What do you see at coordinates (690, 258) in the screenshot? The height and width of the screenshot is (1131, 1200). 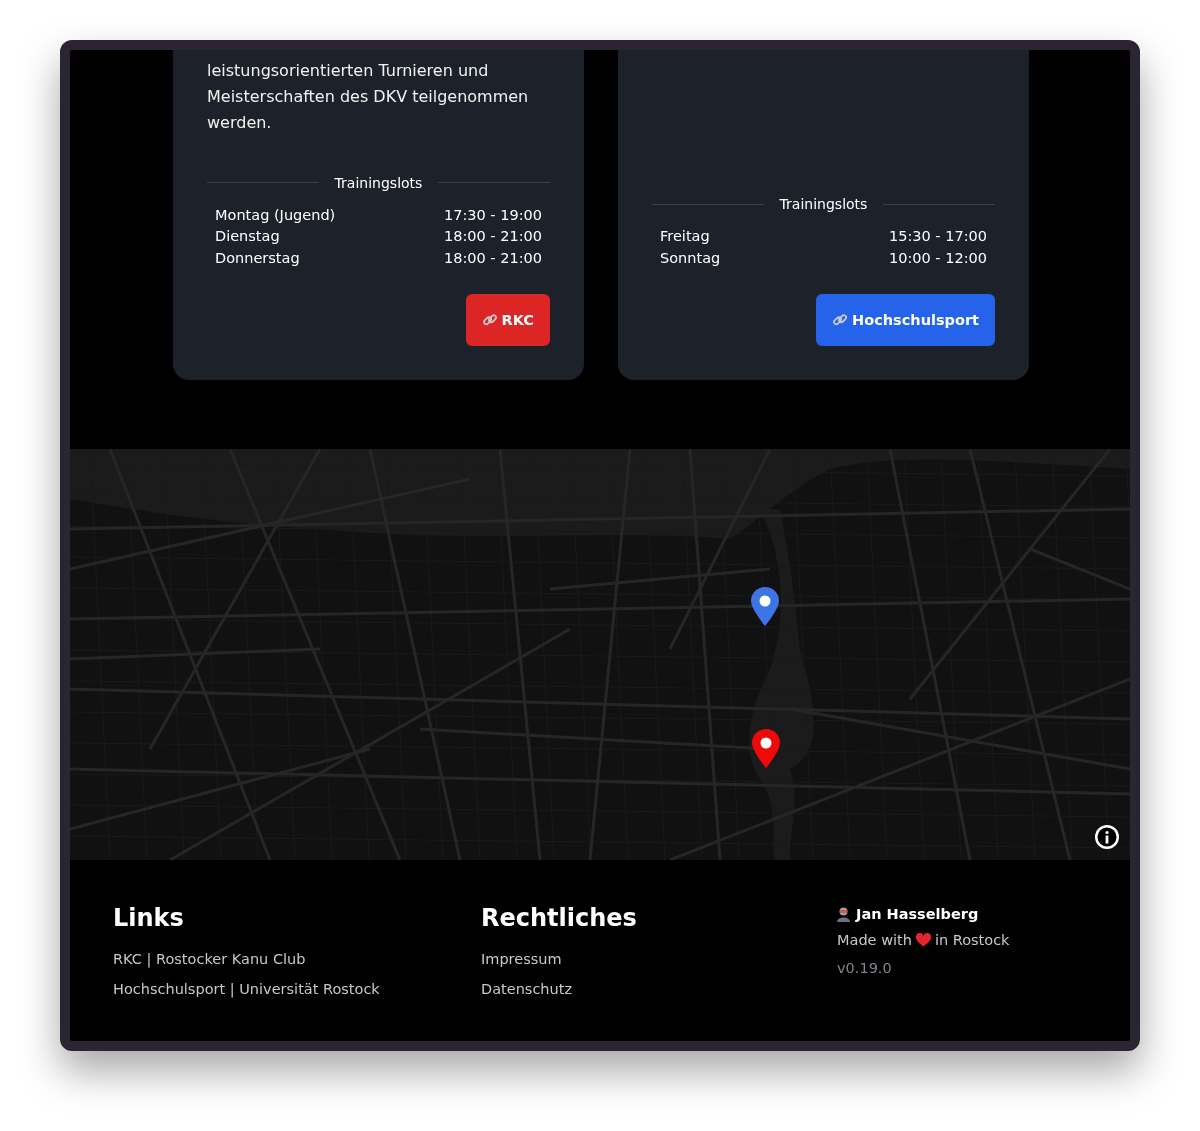 I see `slot-day: Sonntag` at bounding box center [690, 258].